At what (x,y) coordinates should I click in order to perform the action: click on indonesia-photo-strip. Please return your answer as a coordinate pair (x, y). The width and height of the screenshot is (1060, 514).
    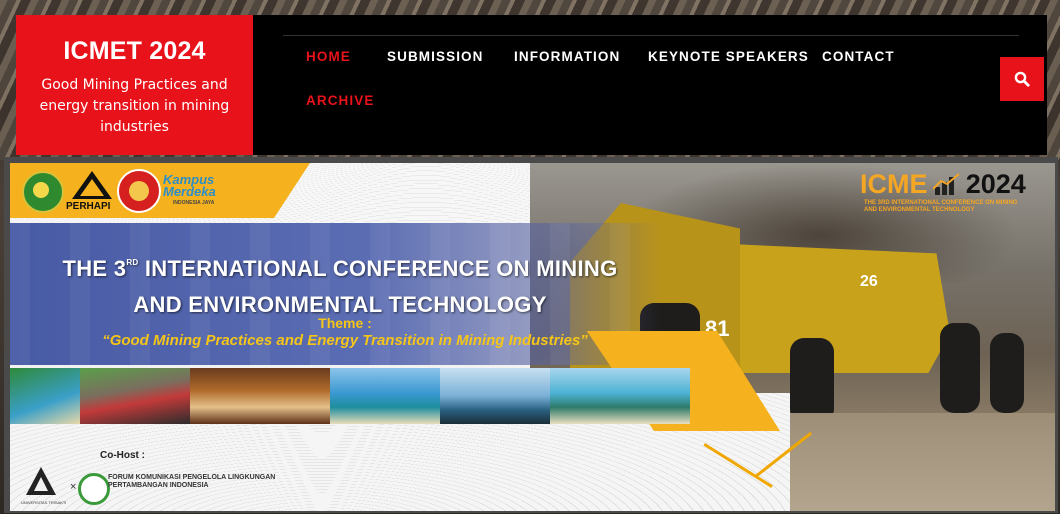
    Looking at the image, I should click on (350, 396).